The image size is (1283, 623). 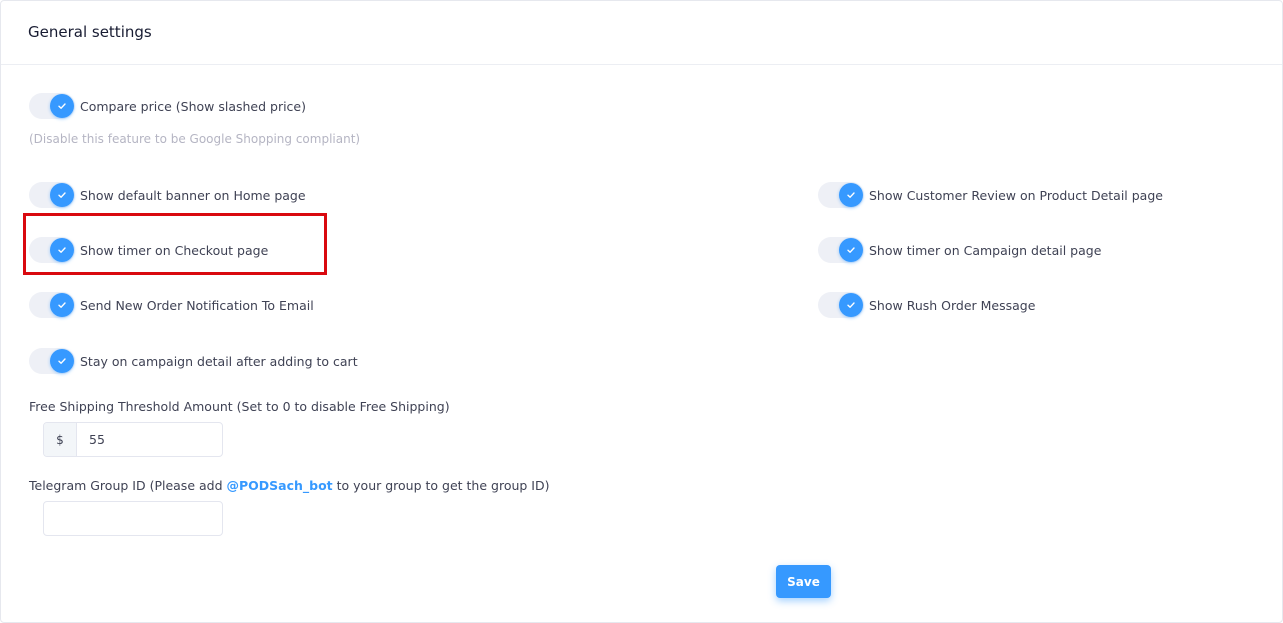 I want to click on compare-price-toggle, so click(x=52, y=106).